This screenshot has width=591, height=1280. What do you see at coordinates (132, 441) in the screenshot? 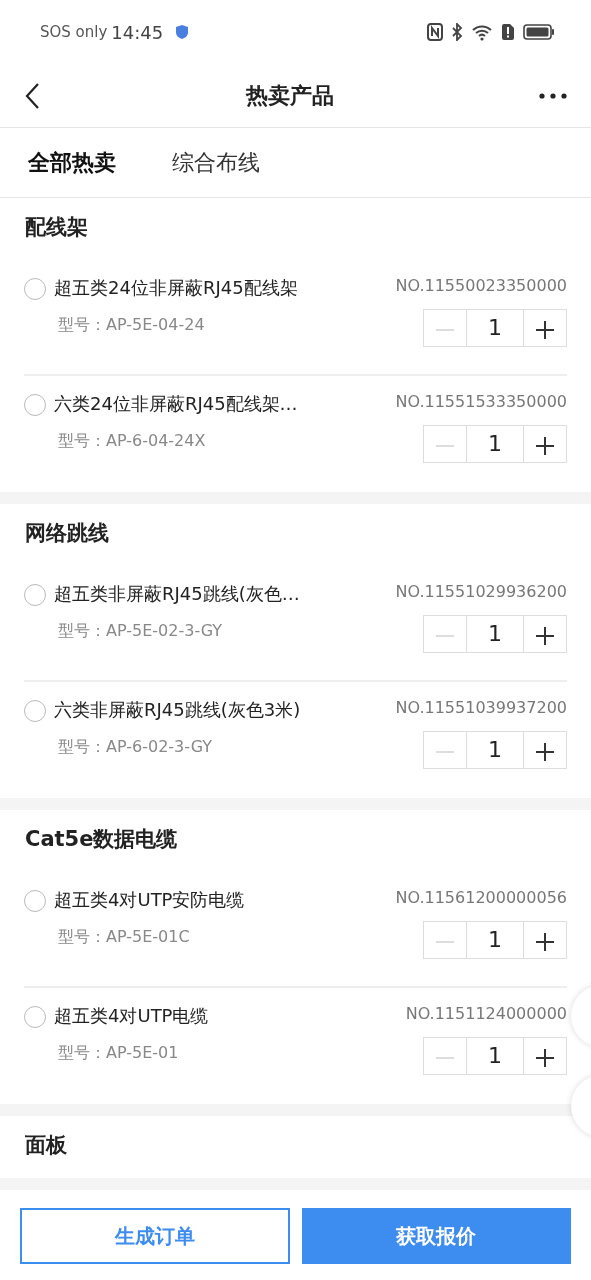
I see `model-text: 型号：AP-6-04-24X` at bounding box center [132, 441].